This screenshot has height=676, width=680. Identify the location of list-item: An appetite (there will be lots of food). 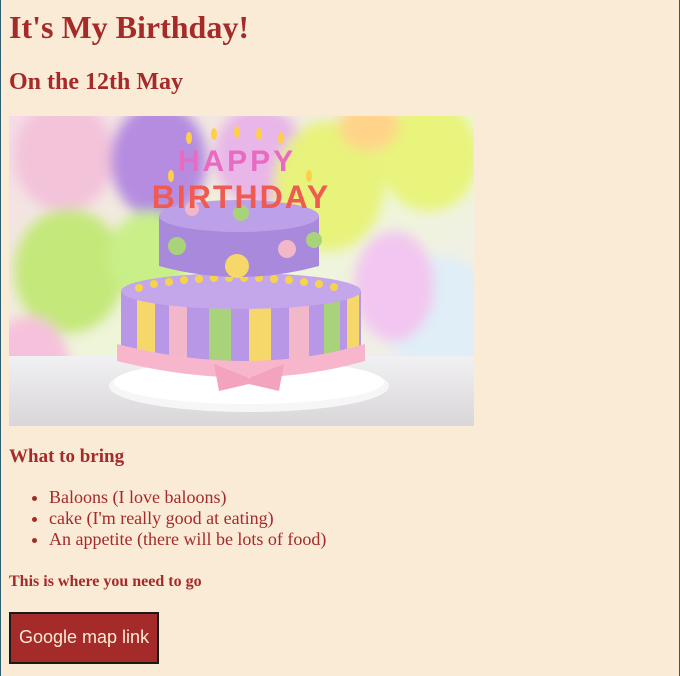
(360, 539).